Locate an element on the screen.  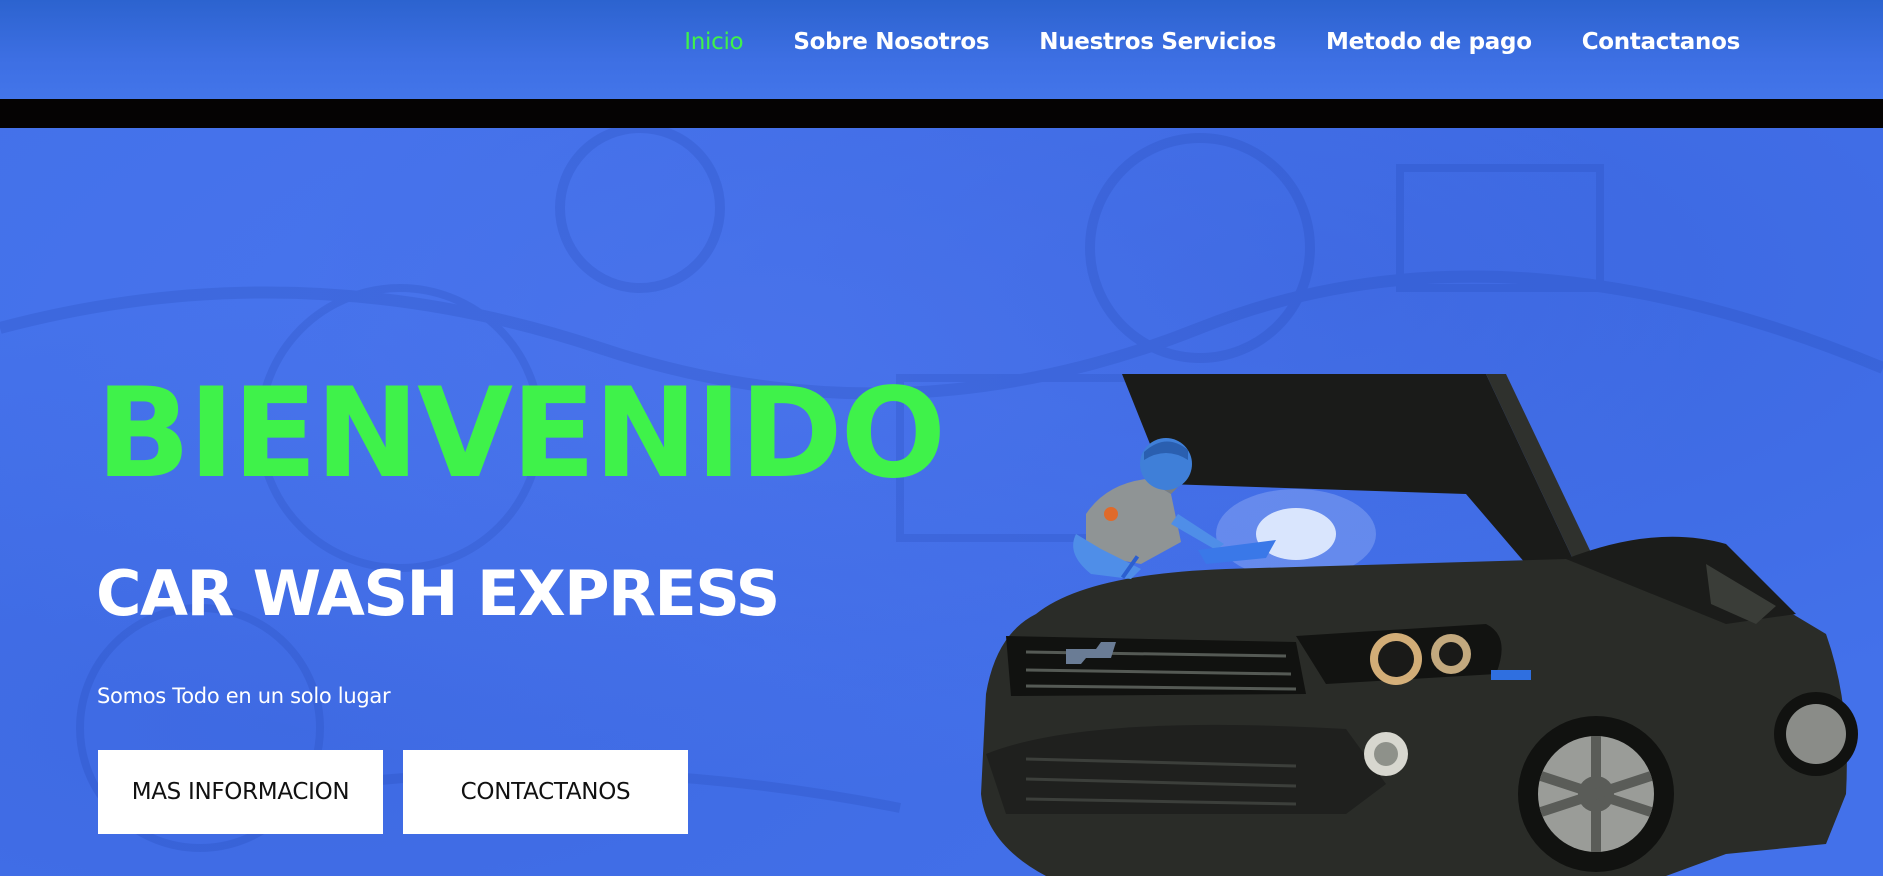
separator-bar is located at coordinates (941, 113).